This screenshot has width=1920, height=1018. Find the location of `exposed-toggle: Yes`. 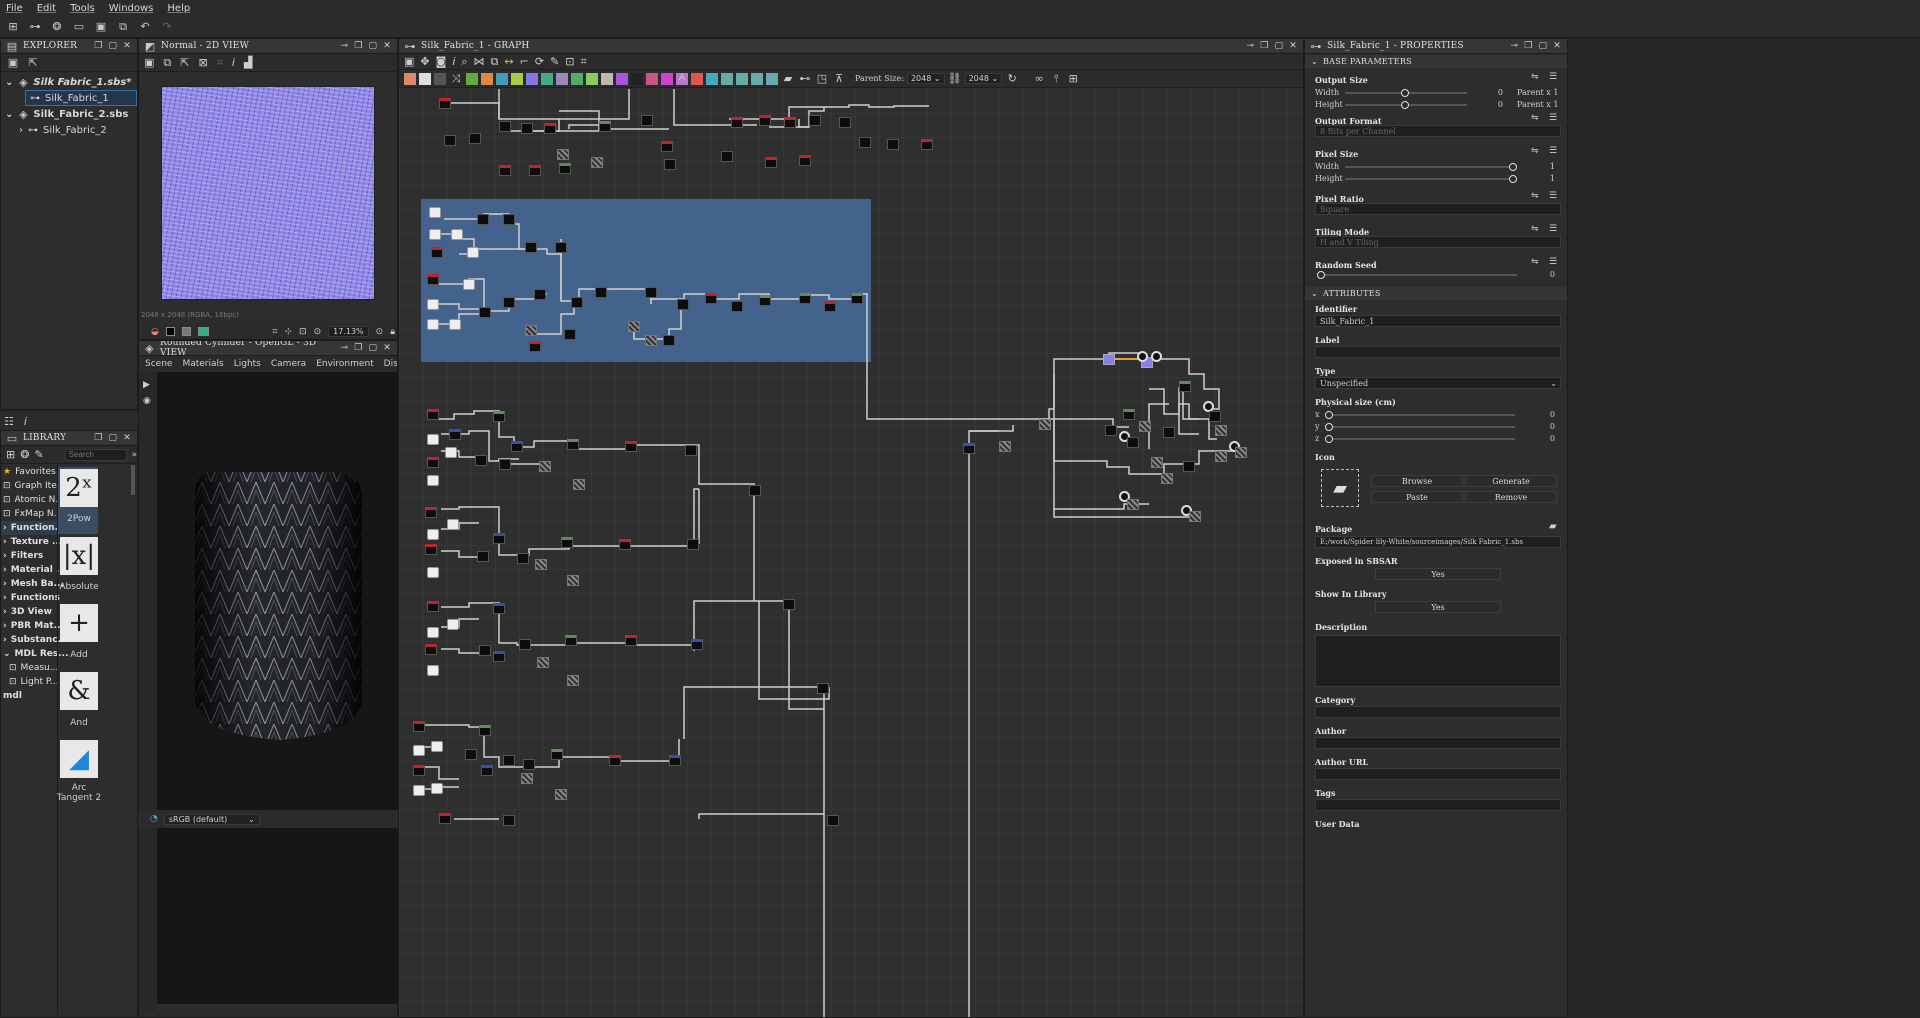

exposed-toggle: Yes is located at coordinates (1438, 574).